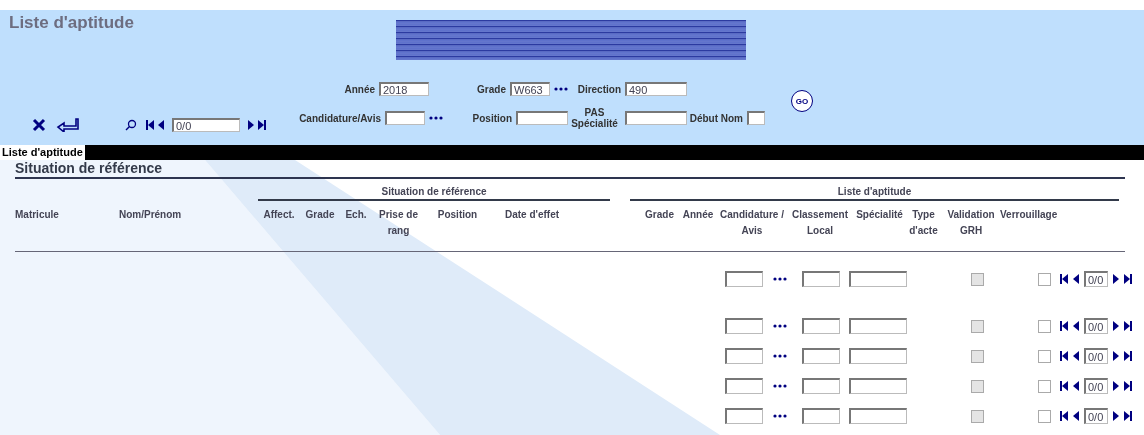 This screenshot has width=1144, height=435. What do you see at coordinates (752, 223) in the screenshot?
I see `column-header: Candidature / Avis` at bounding box center [752, 223].